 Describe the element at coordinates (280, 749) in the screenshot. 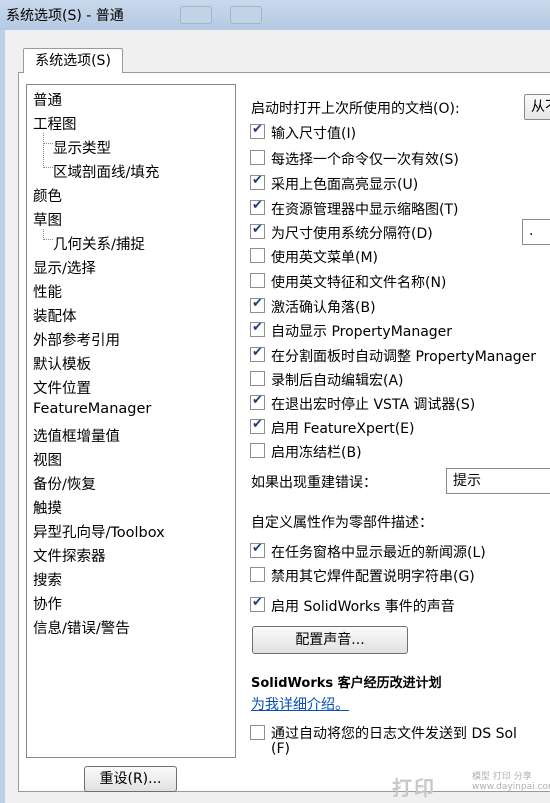

I see `checkbox-label-shortcut: (F)` at that location.